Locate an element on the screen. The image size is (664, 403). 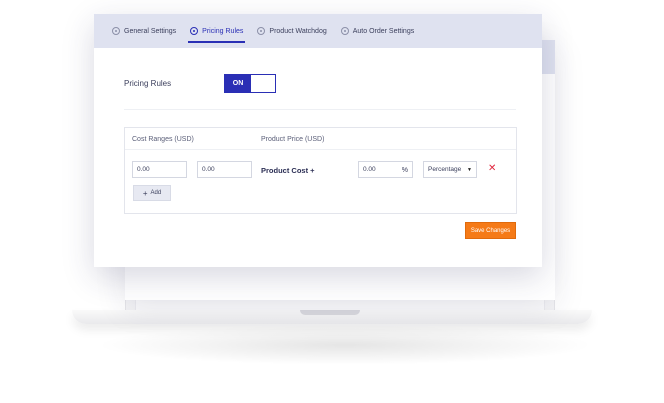
markup-value: 0.00 is located at coordinates (369, 169).